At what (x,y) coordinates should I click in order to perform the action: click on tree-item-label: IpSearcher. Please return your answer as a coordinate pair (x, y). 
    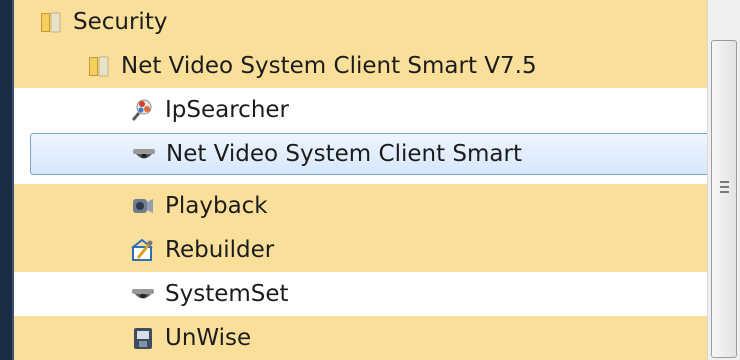
    Looking at the image, I should click on (227, 110).